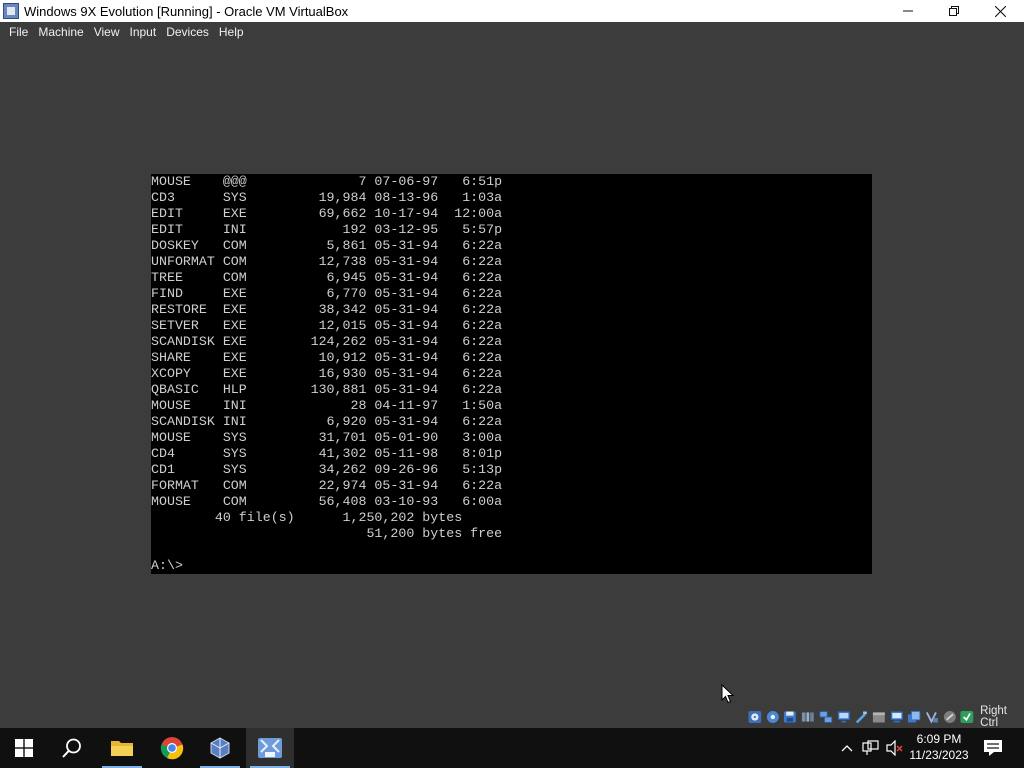 The image size is (1024, 768). Describe the element at coordinates (143, 32) in the screenshot. I see `menu-input: Input` at that location.